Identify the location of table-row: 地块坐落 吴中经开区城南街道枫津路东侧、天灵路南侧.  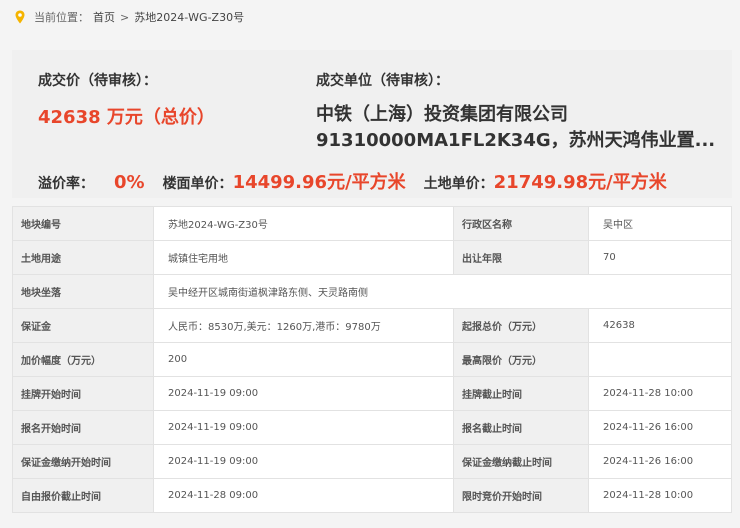
(372, 291).